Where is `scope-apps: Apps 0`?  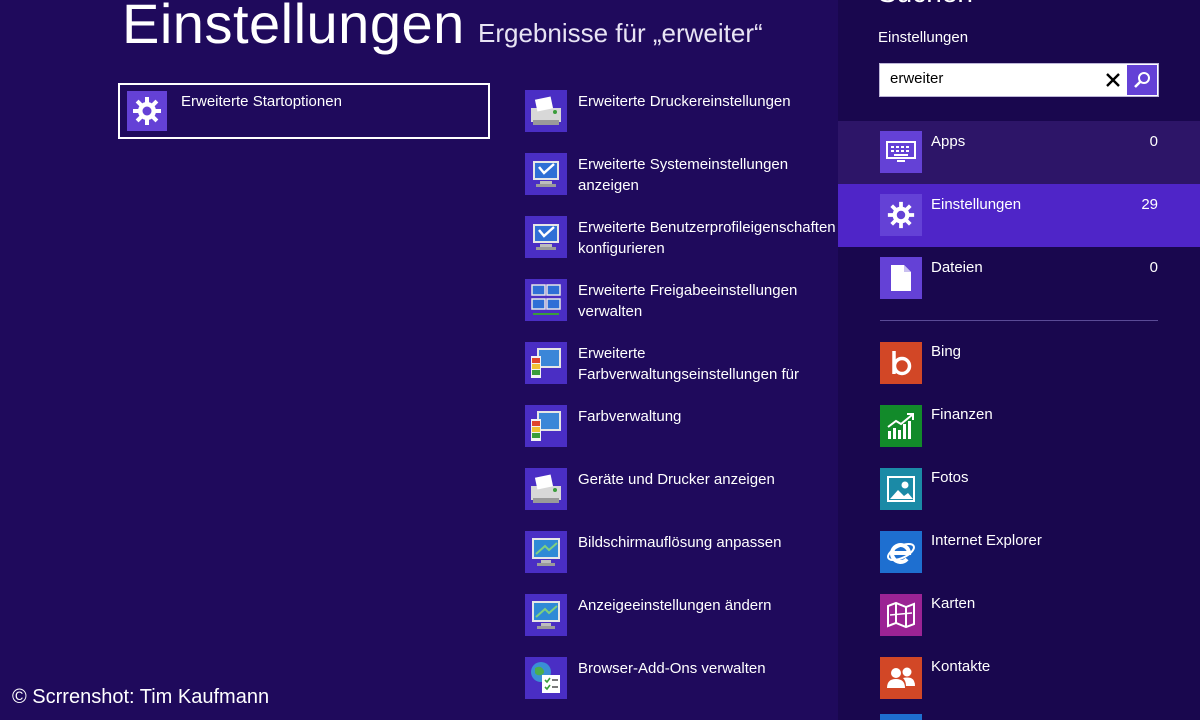 scope-apps: Apps 0 is located at coordinates (1019, 152).